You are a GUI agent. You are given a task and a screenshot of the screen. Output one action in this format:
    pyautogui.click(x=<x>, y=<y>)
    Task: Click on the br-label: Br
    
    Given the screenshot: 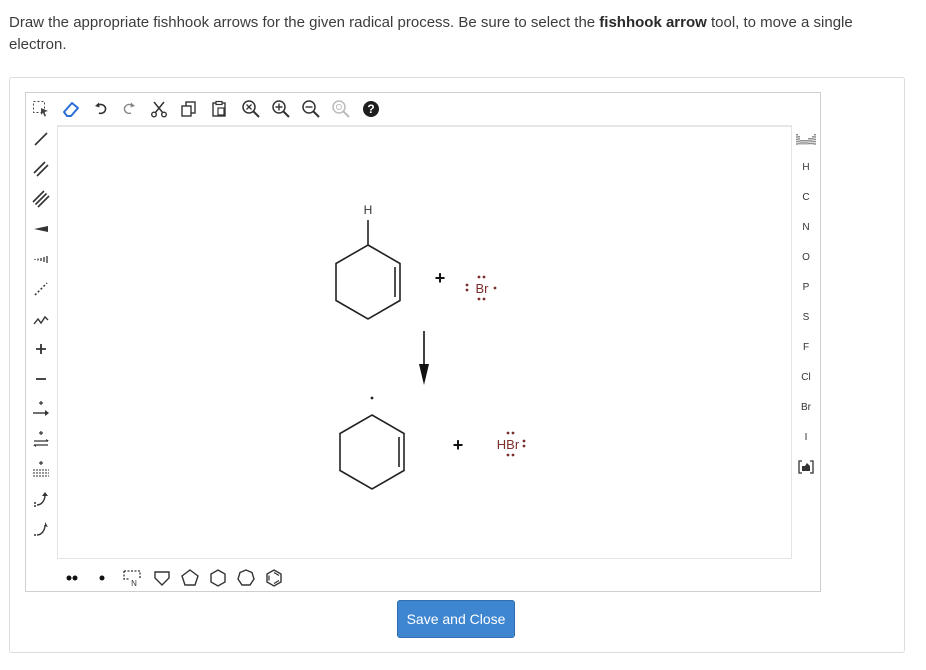 What is the action you would take?
    pyautogui.click(x=483, y=288)
    